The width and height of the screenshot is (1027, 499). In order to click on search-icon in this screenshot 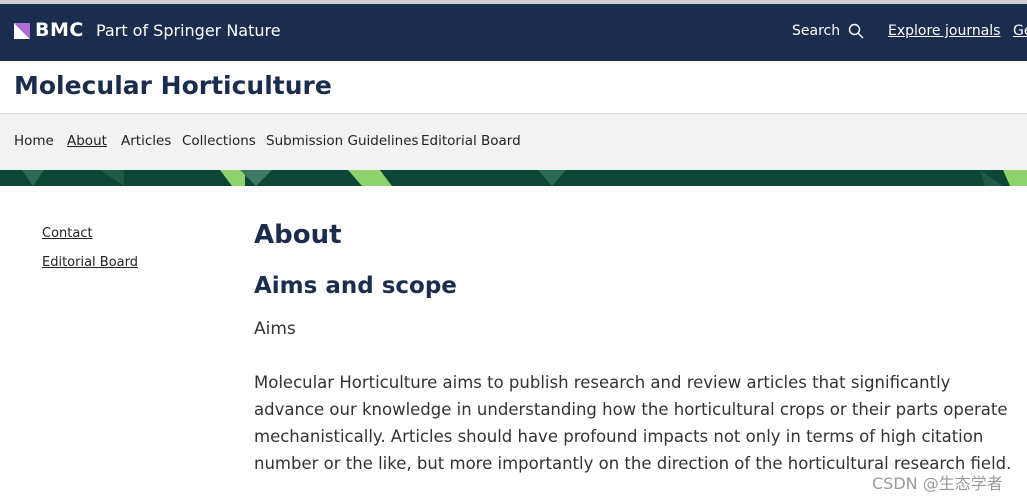, I will do `click(856, 31)`.